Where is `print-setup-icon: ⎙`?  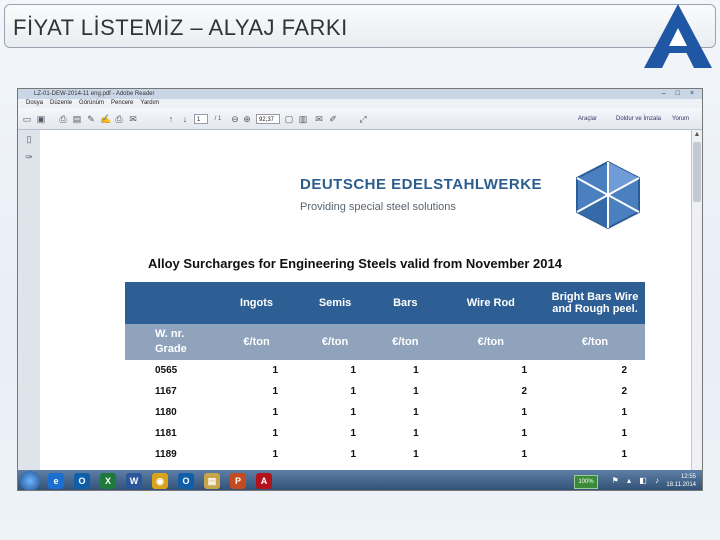
print-setup-icon: ⎙ is located at coordinates (63, 119).